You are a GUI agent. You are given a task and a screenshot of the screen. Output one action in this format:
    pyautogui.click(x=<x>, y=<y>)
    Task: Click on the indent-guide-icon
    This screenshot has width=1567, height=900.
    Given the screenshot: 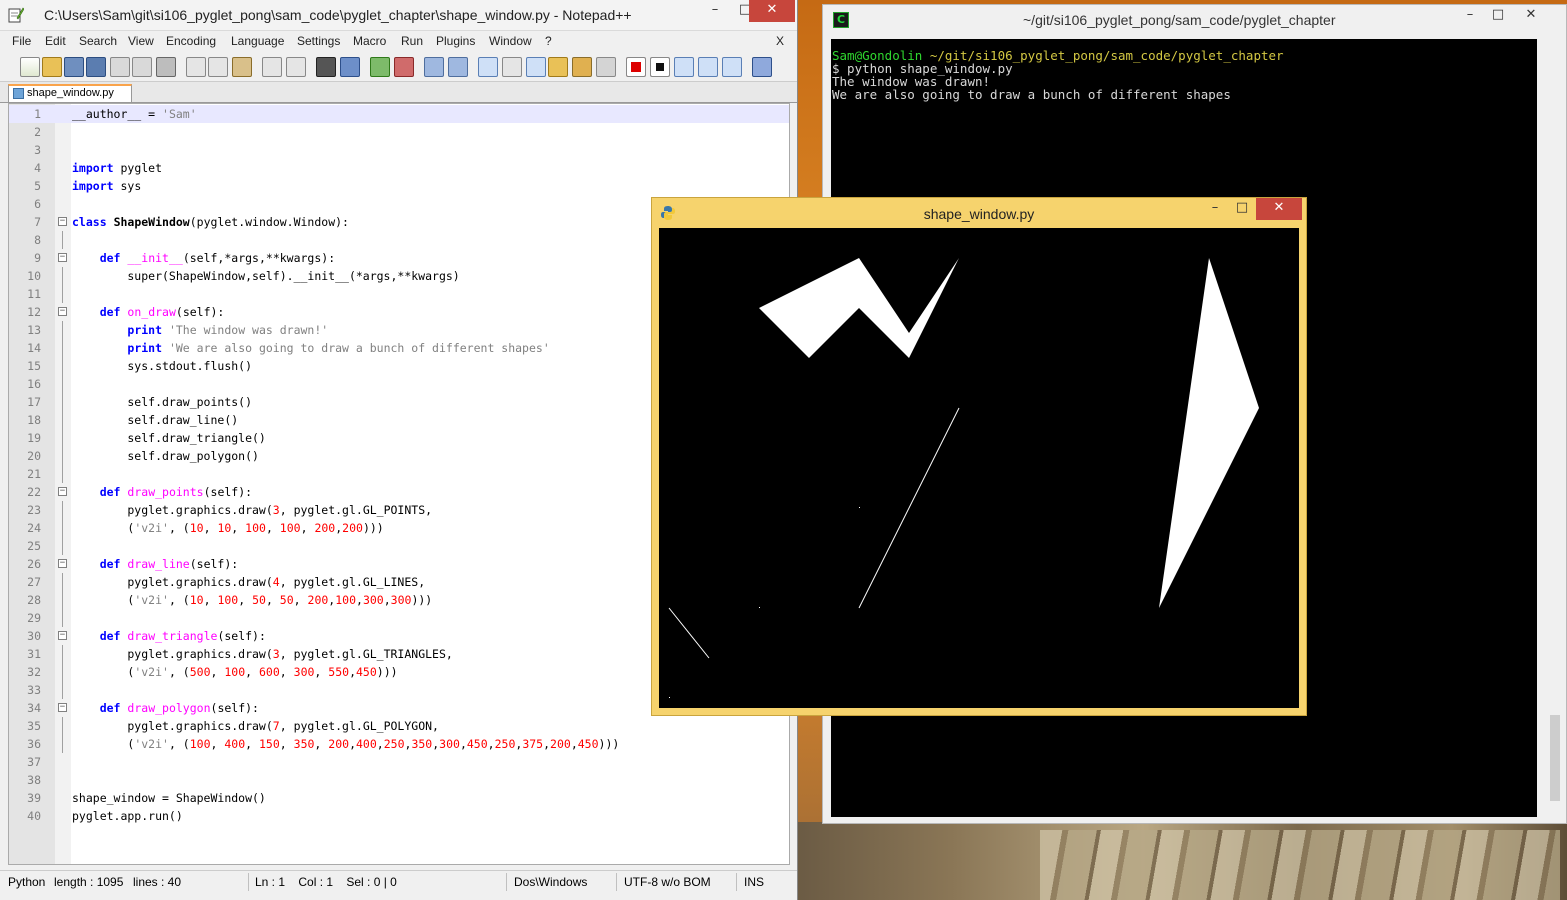 What is the action you would take?
    pyautogui.click(x=536, y=67)
    